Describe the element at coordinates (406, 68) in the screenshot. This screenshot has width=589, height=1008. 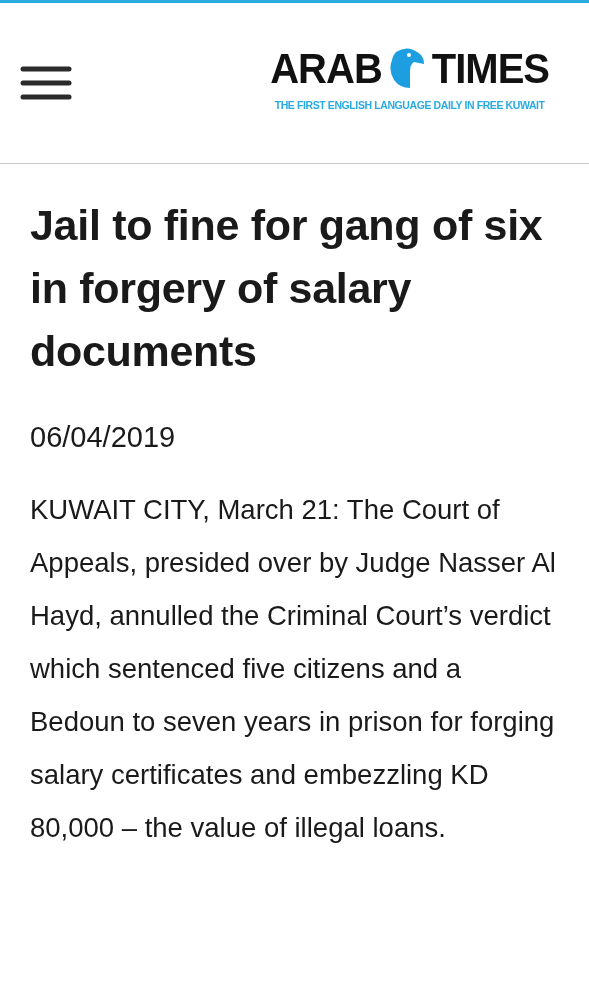
I see `bird-head-icon` at that location.